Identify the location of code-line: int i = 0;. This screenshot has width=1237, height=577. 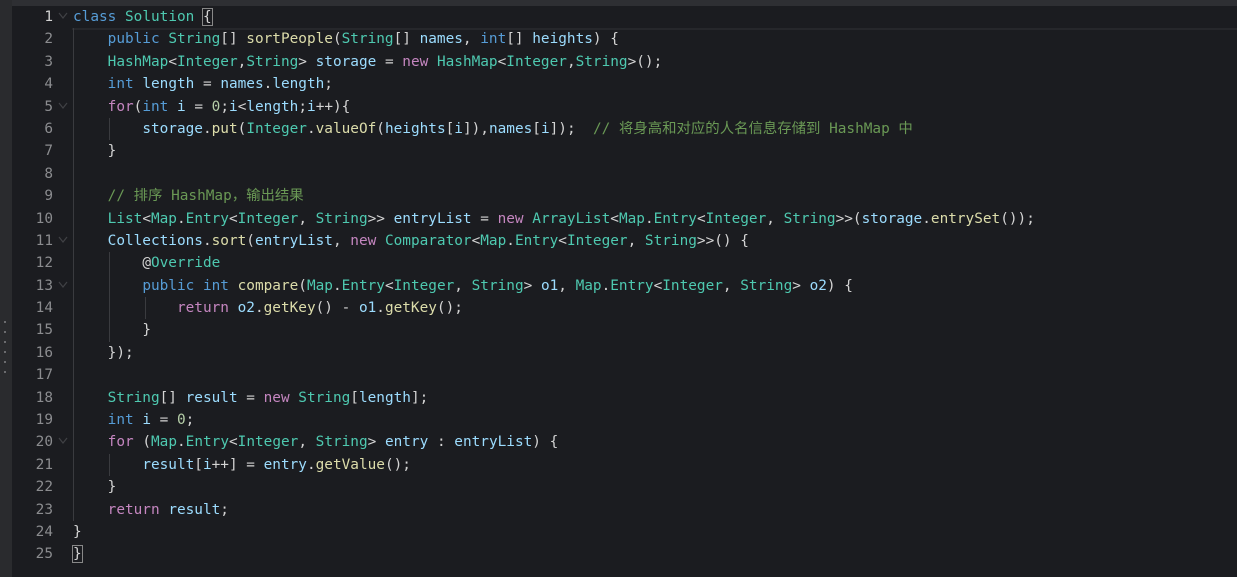
(655, 420).